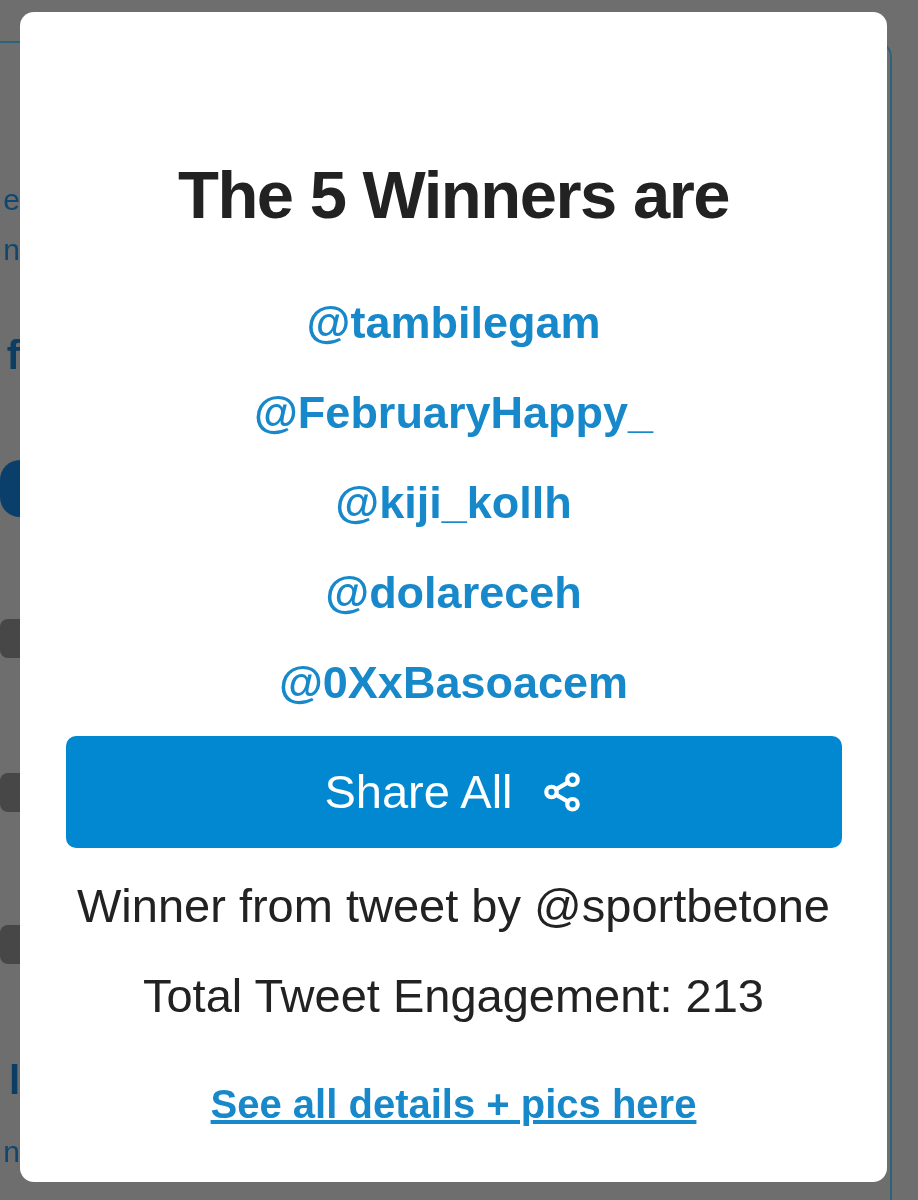 The image size is (918, 1200). Describe the element at coordinates (453, 906) in the screenshot. I see `source-text: Winner from tweet by @sportbetone` at that location.